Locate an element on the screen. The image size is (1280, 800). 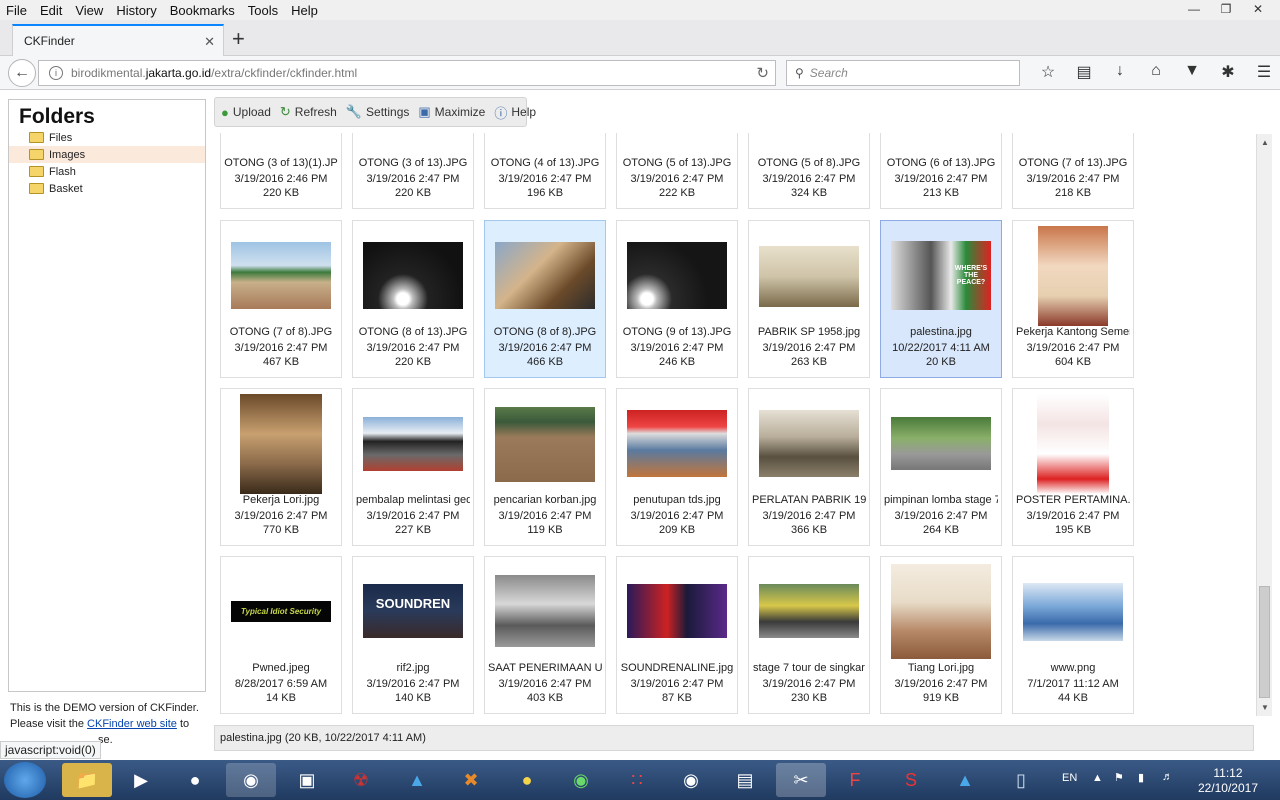
close-icon: ✕ is located at coordinates (1258, 9).